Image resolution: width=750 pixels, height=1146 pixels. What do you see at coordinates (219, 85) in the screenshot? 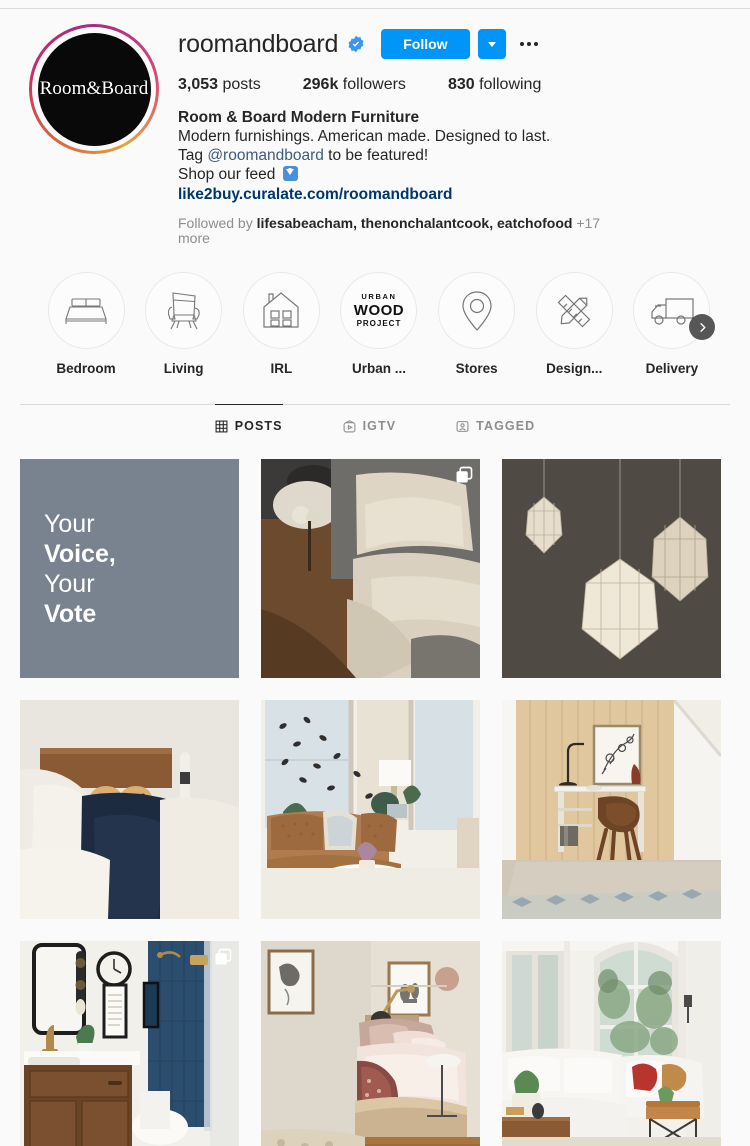
I see `stat-posts: 3,053 posts` at bounding box center [219, 85].